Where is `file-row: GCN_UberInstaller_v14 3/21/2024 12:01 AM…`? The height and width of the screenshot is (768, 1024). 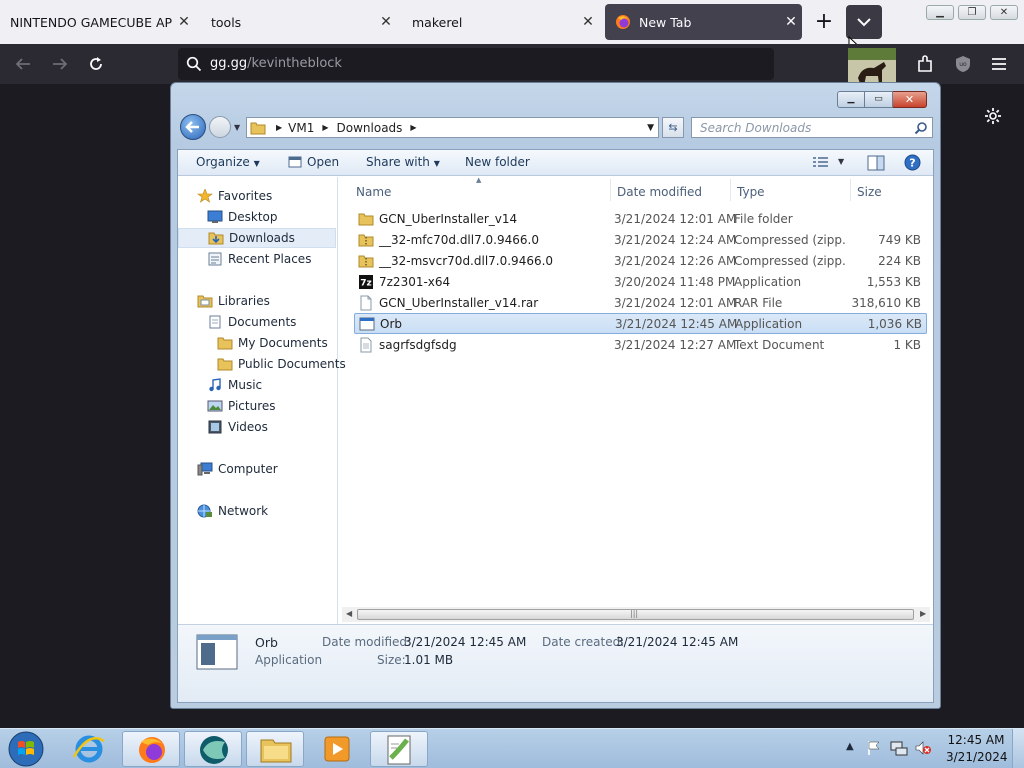
file-row: GCN_UberInstaller_v14 3/21/2024 12:01 AM… is located at coordinates (640, 218).